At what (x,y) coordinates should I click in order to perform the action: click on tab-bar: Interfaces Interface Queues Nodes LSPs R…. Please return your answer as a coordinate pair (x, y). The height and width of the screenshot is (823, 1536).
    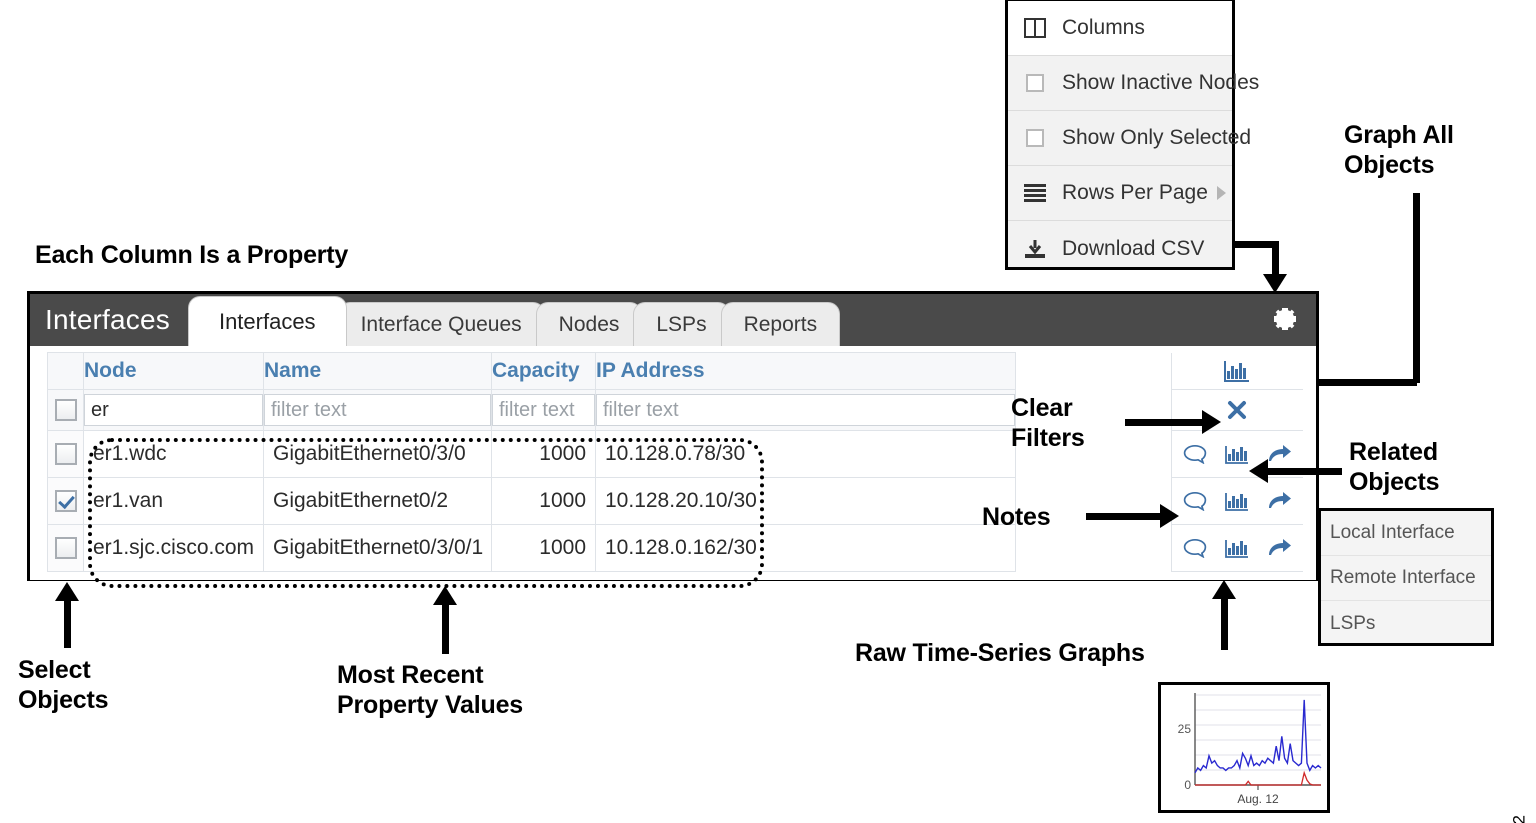
    Looking at the image, I should click on (720, 321).